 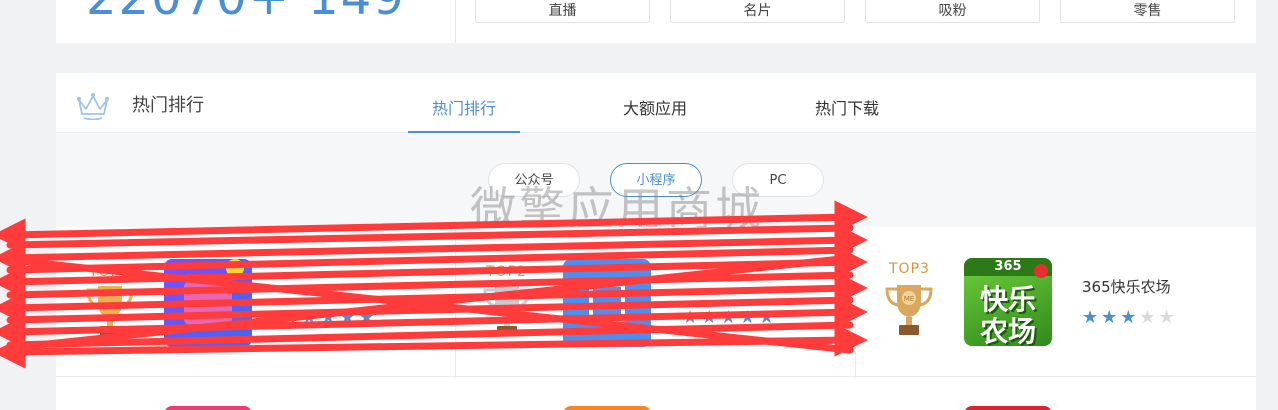 What do you see at coordinates (778, 180) in the screenshot?
I see `pill-pc: PC` at bounding box center [778, 180].